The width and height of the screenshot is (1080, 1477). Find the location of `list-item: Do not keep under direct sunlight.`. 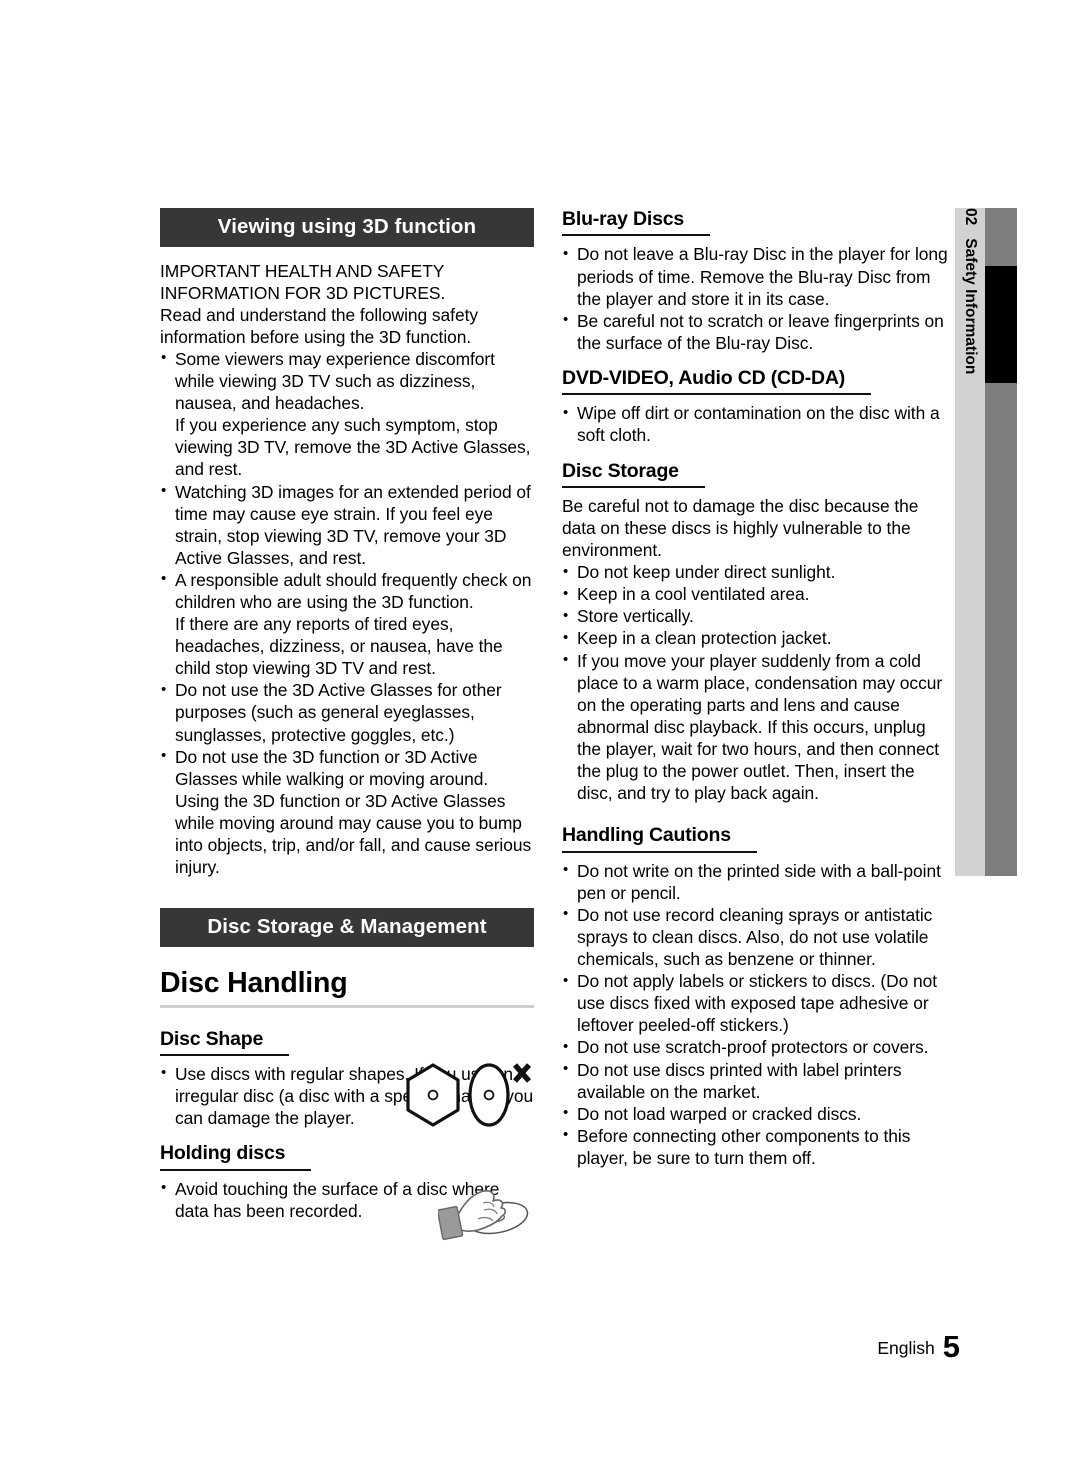

list-item: Do not keep under direct sunlight. is located at coordinates (757, 572).